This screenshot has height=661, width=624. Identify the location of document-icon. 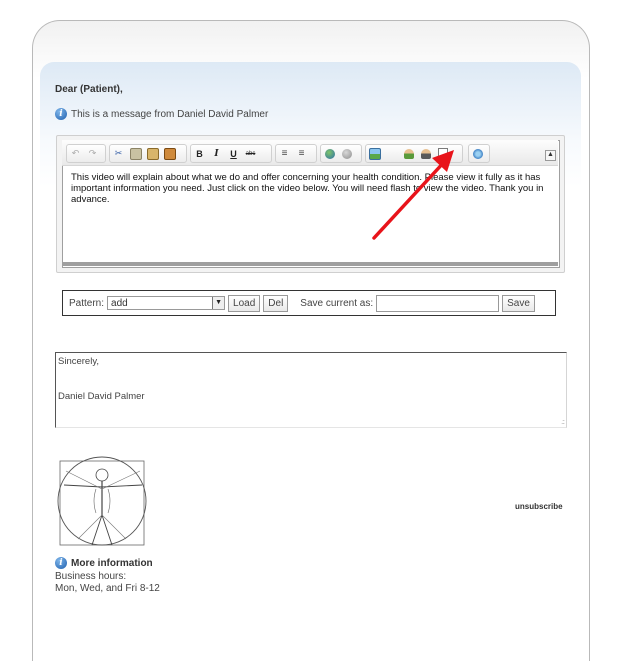
(442, 153).